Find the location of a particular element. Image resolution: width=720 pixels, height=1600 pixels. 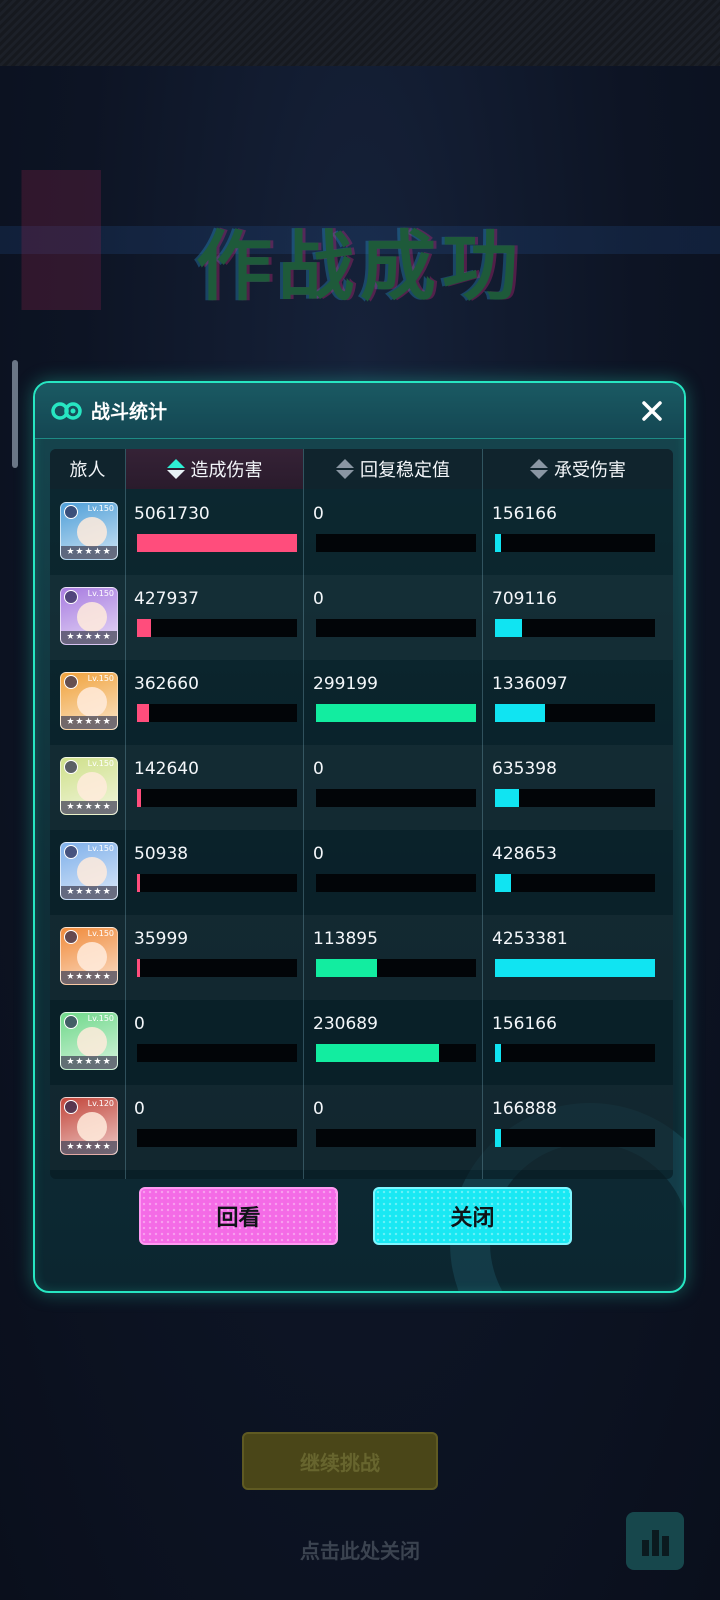

scrollbar is located at coordinates (15, 414).